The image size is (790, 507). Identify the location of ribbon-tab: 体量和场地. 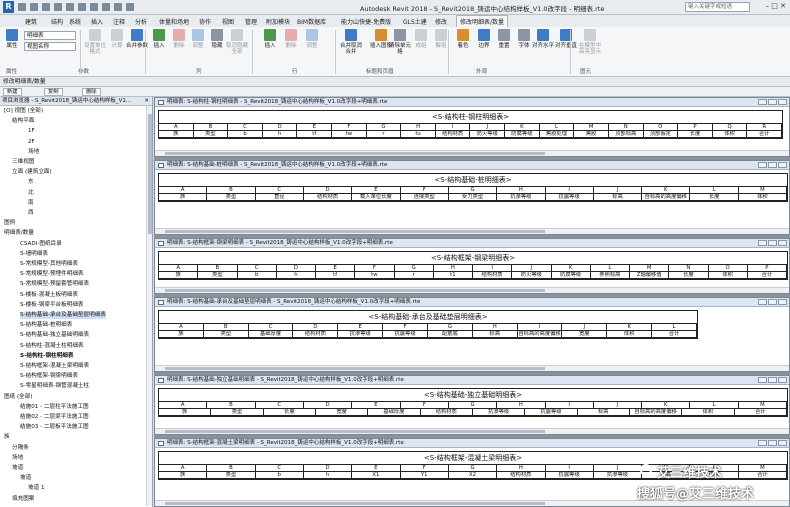
(174, 21).